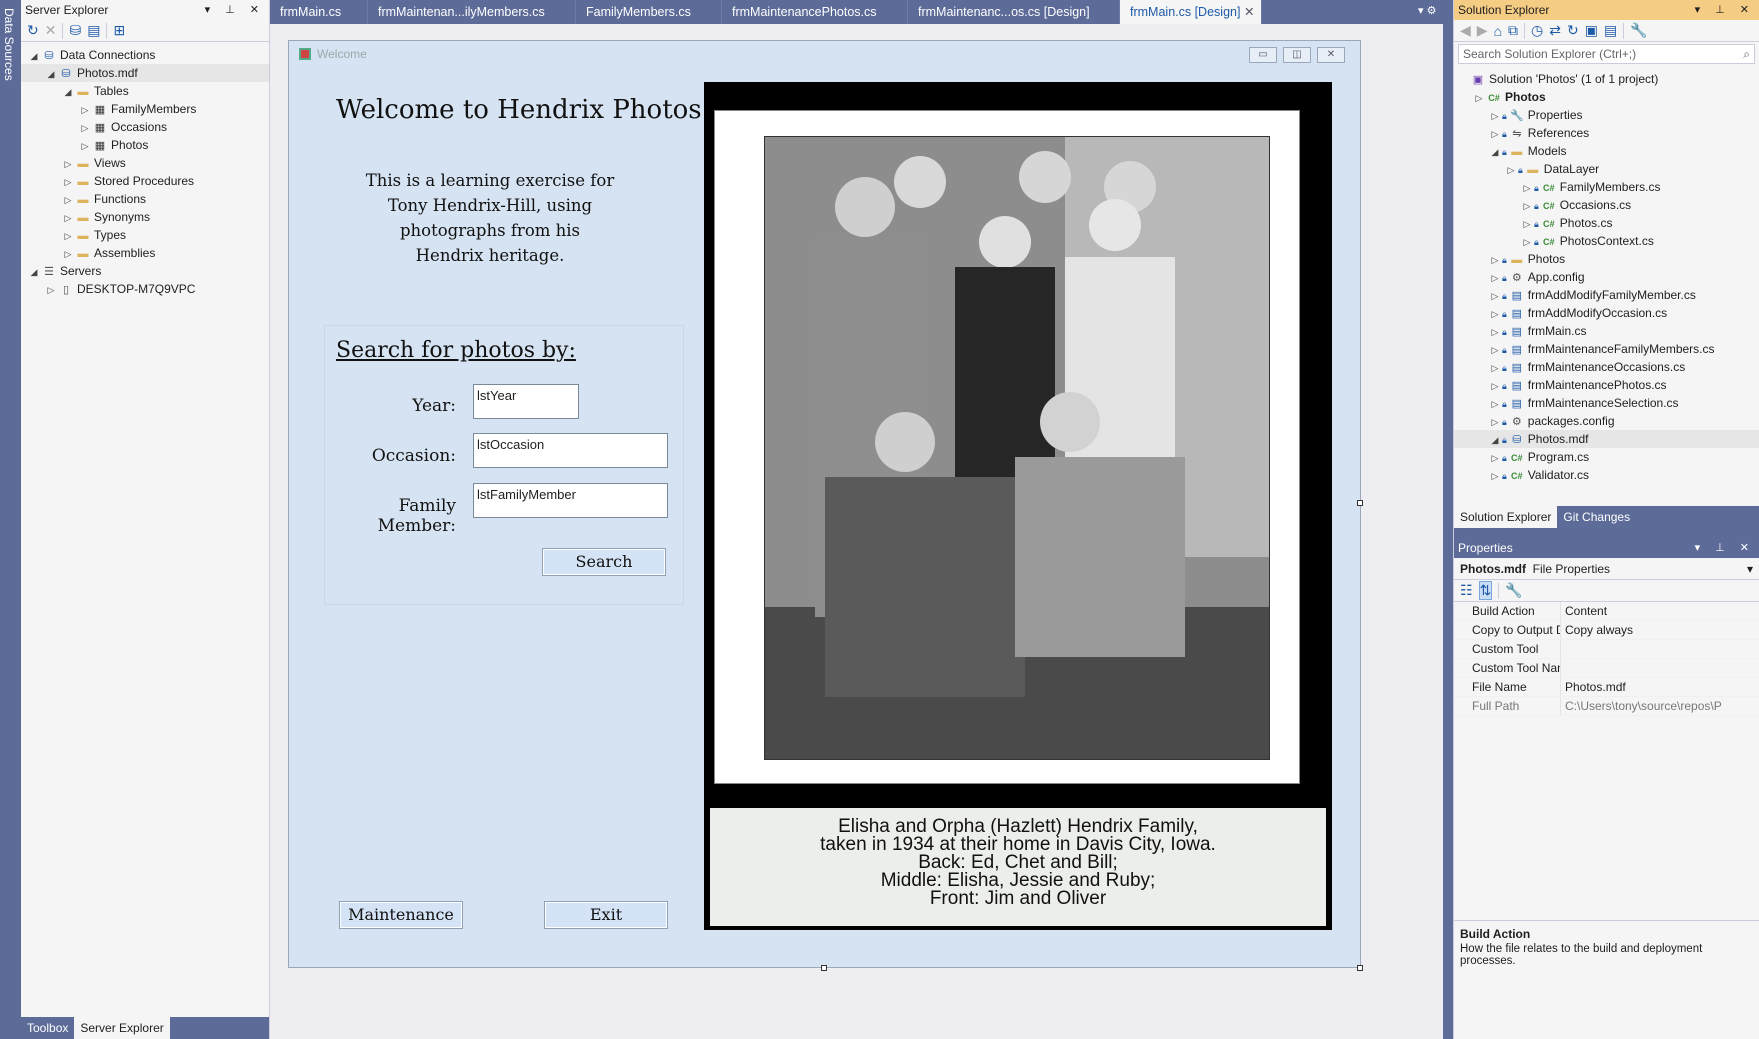  I want to click on tree-item: ▷ ▦ Occasions, so click(145, 127).